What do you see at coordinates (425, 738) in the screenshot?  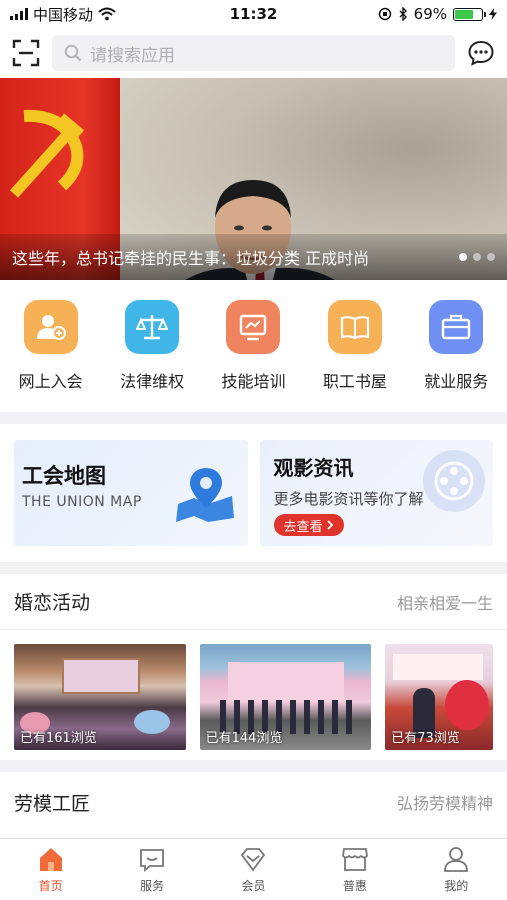 I see `photo-view-count: 已有73浏览` at bounding box center [425, 738].